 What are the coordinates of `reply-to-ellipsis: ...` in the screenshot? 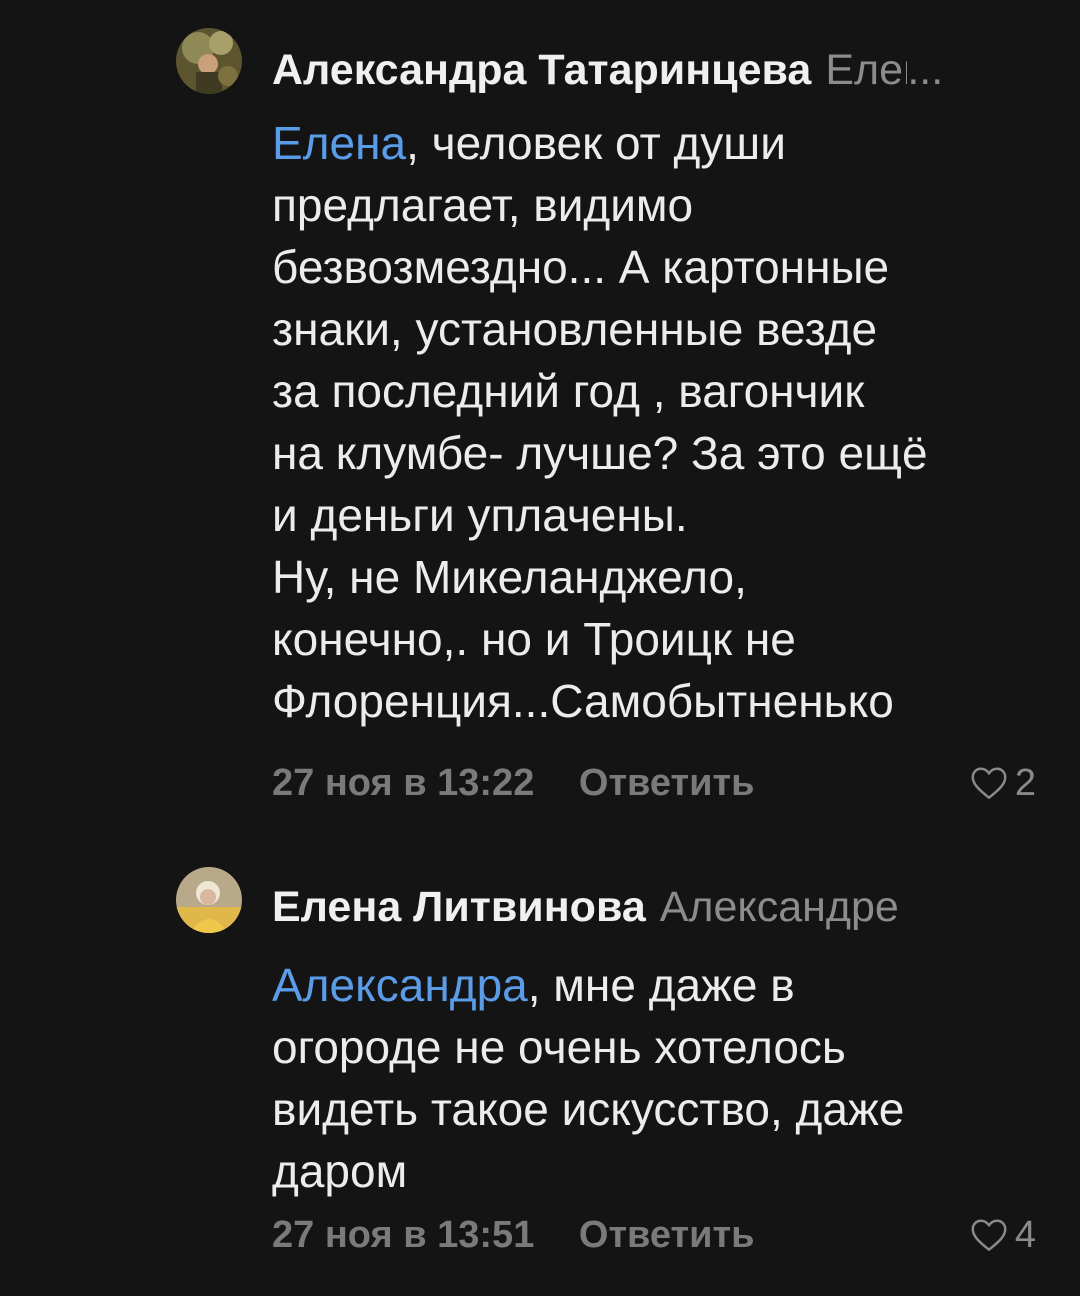 It's located at (925, 70).